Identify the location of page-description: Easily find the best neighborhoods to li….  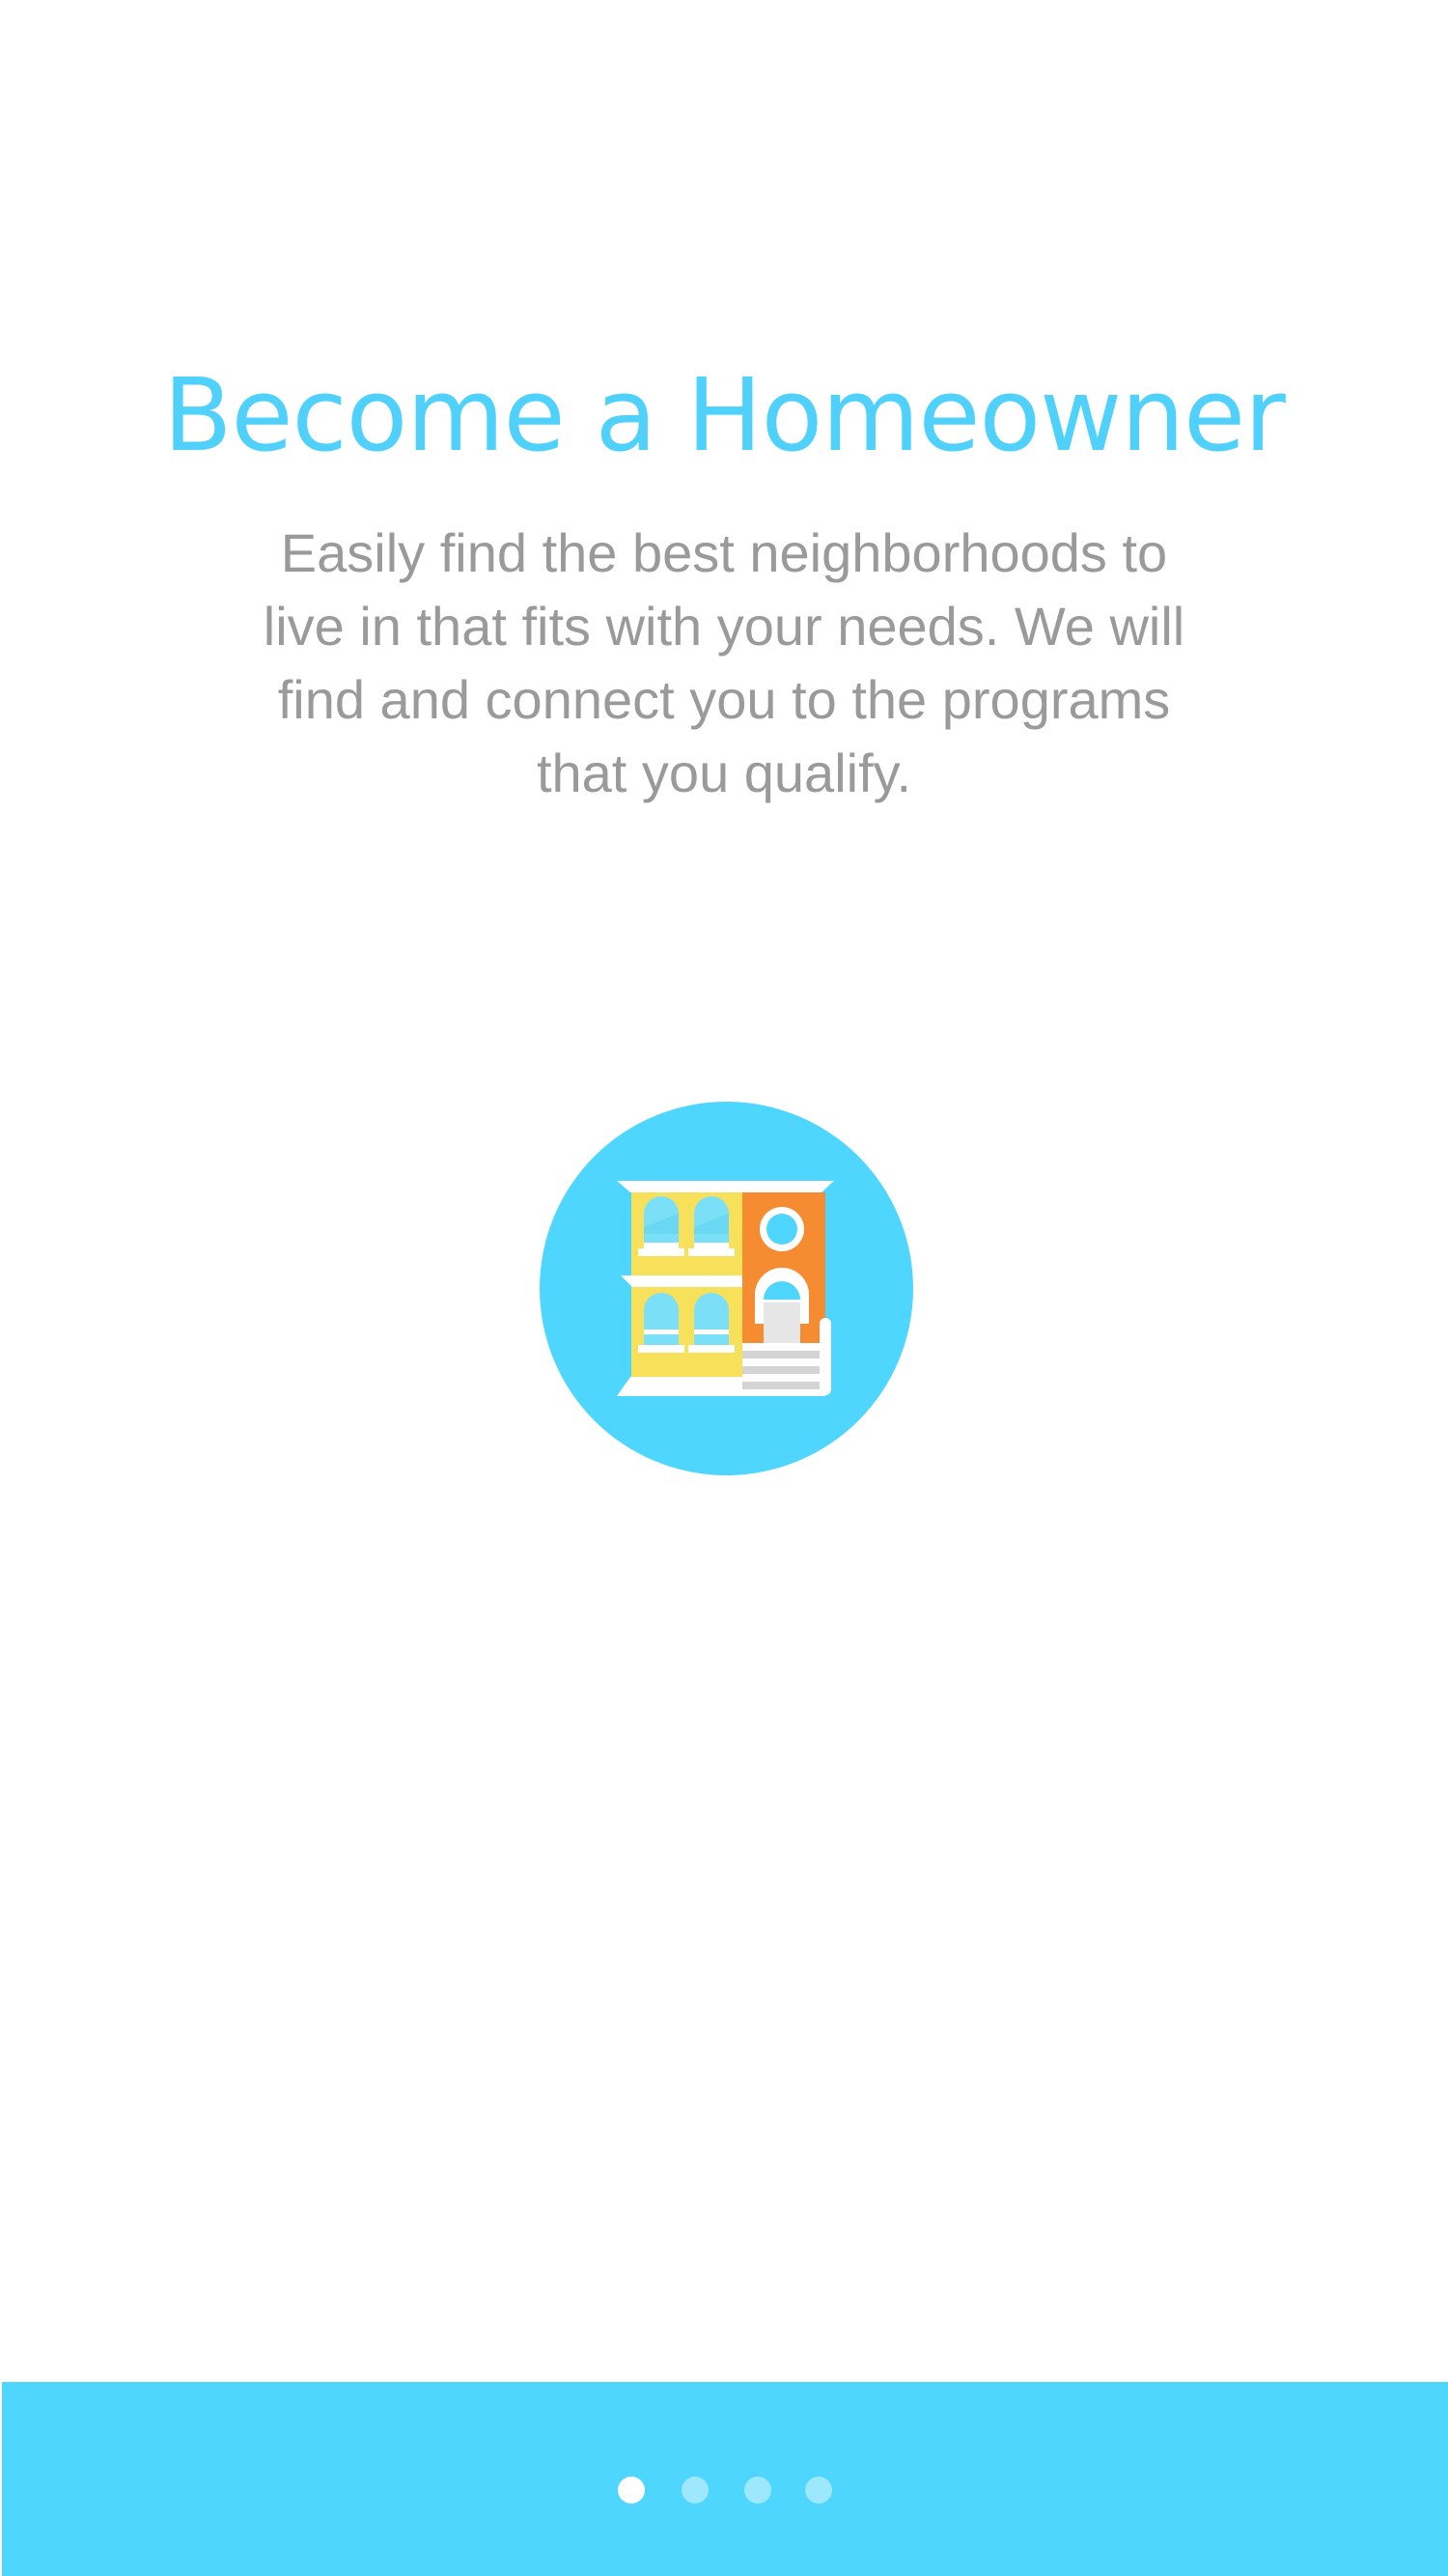
(724, 663).